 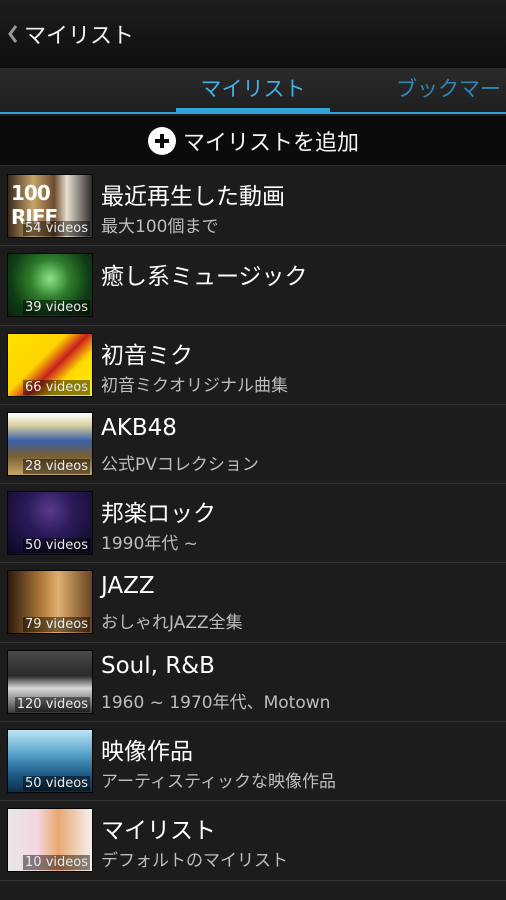 What do you see at coordinates (50, 443) in the screenshot?
I see `playlist-thumbnail: 28 videos` at bounding box center [50, 443].